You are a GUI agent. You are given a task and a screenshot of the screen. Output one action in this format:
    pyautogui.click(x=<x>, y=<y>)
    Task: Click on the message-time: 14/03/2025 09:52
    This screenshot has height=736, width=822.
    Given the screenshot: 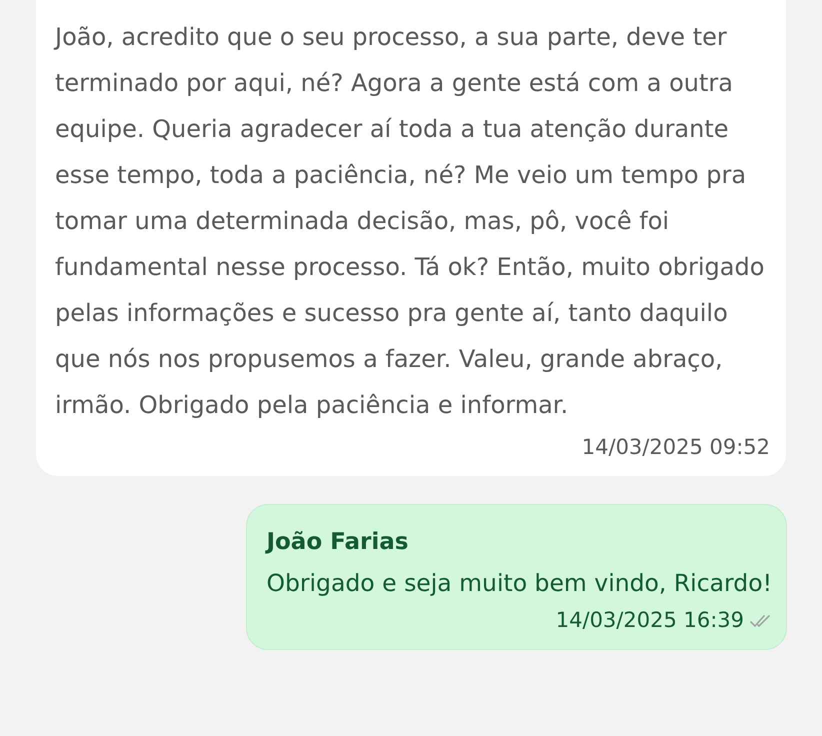 What is the action you would take?
    pyautogui.click(x=676, y=447)
    